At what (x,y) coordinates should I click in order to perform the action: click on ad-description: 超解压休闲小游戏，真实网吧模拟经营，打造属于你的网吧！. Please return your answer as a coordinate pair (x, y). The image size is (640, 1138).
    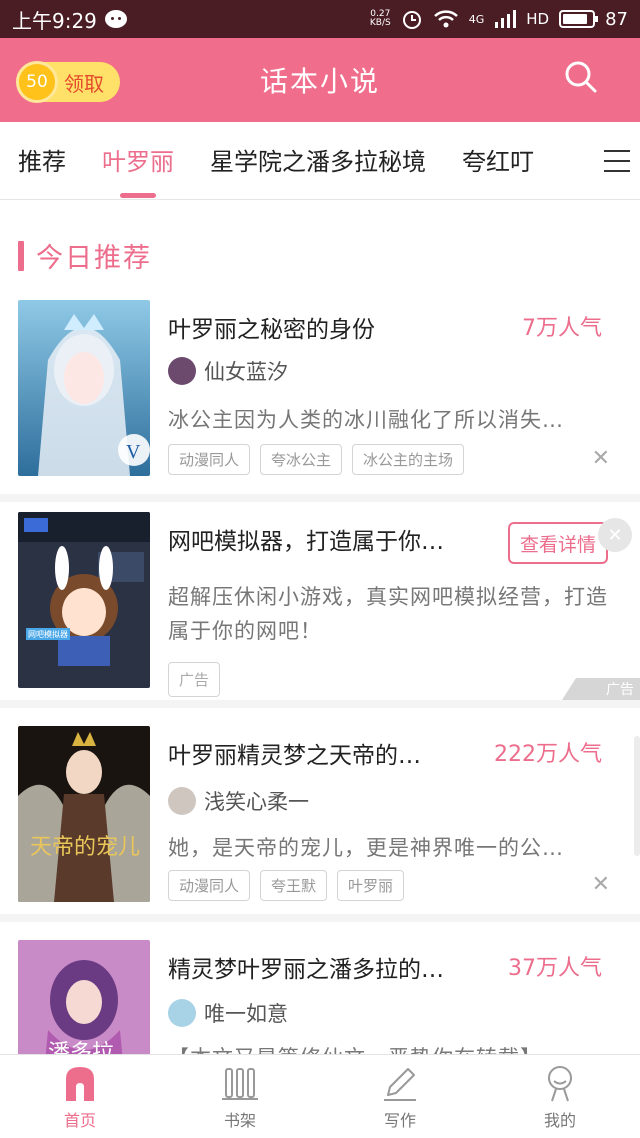
    Looking at the image, I should click on (388, 614).